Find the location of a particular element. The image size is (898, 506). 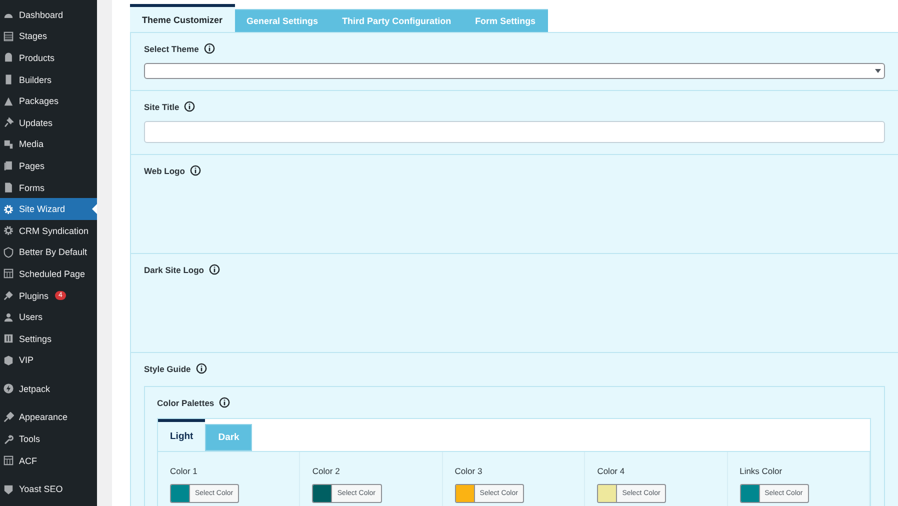

color-label: Color 2 is located at coordinates (326, 471).